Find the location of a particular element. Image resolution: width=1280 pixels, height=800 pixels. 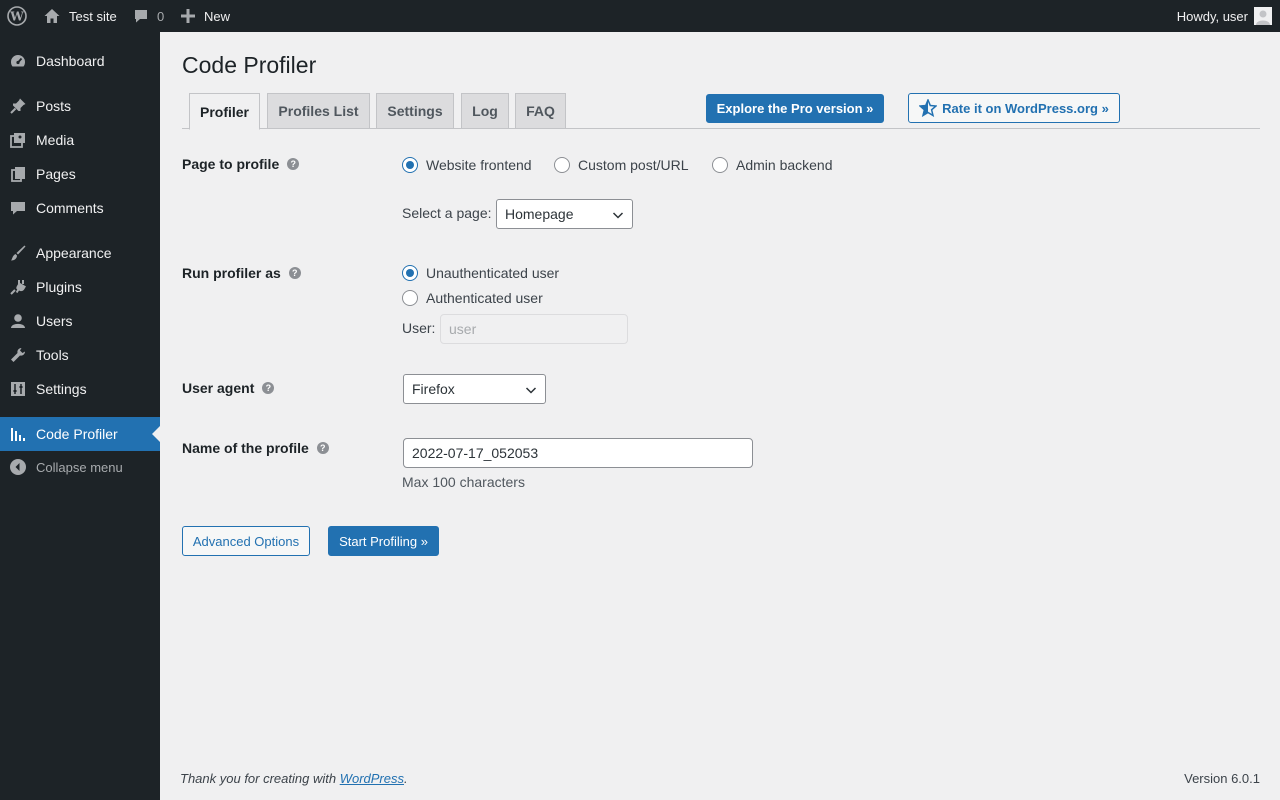

footer-thanks-suffix: . is located at coordinates (406, 778).